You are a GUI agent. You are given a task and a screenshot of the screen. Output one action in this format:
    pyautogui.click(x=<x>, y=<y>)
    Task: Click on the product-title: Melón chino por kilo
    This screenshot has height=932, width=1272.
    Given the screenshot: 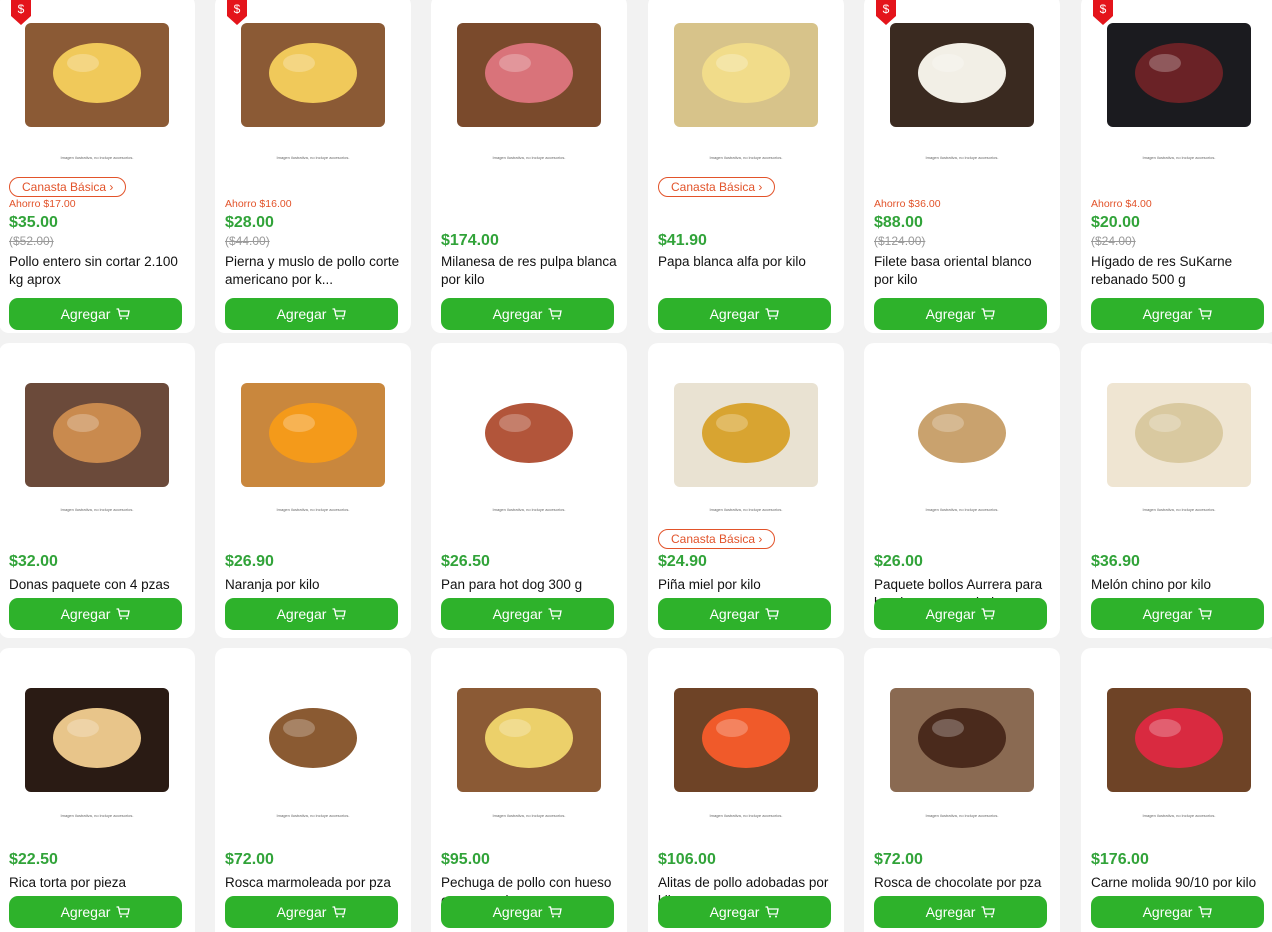 What is the action you would take?
    pyautogui.click(x=1180, y=585)
    